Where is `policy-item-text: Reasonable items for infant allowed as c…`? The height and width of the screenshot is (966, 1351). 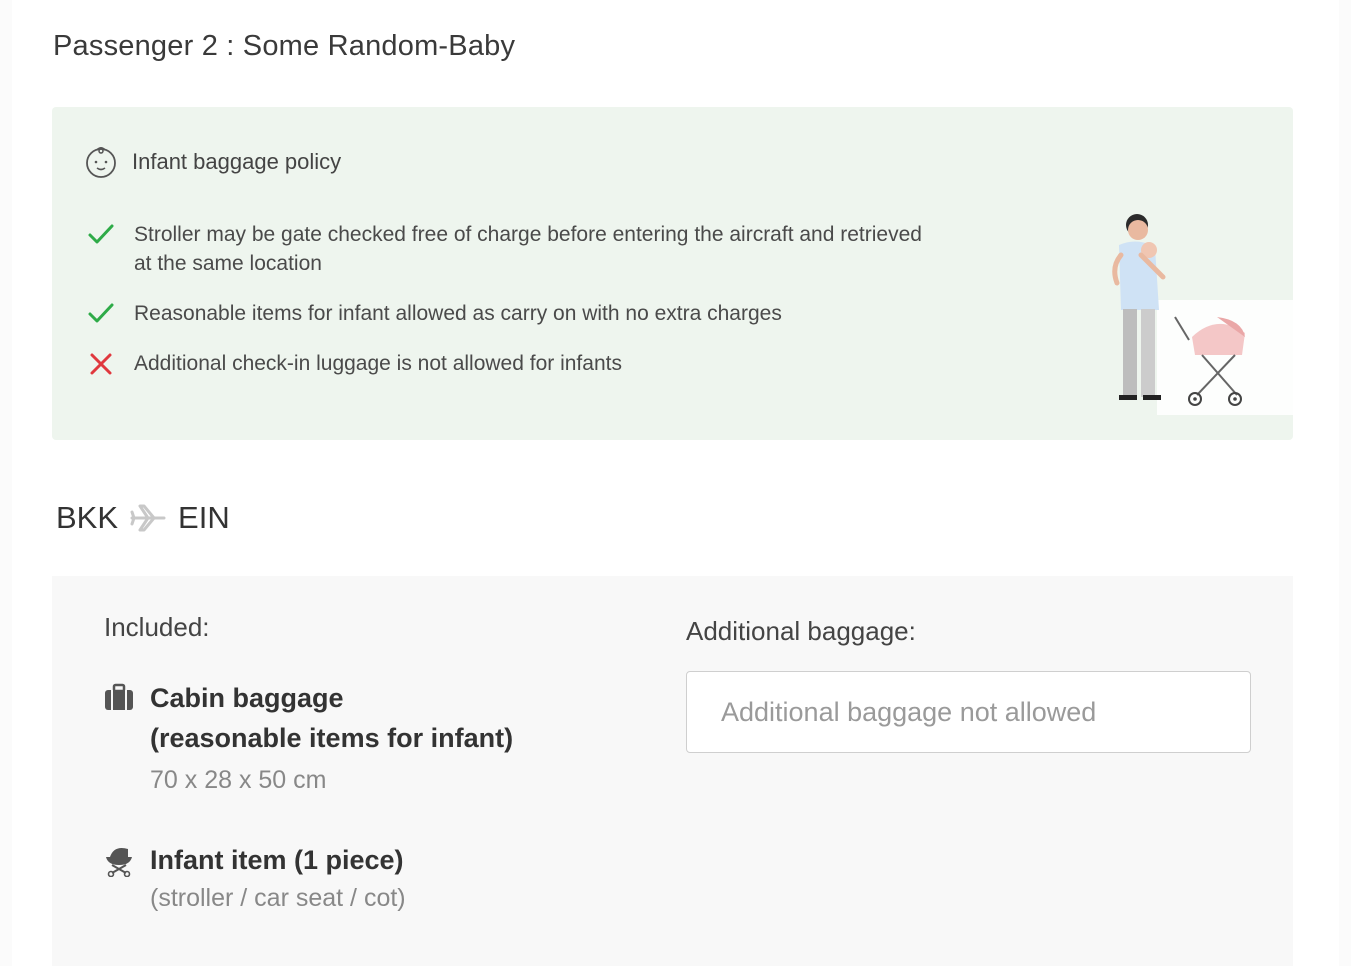 policy-item-text: Reasonable items for infant allowed as c… is located at coordinates (458, 313).